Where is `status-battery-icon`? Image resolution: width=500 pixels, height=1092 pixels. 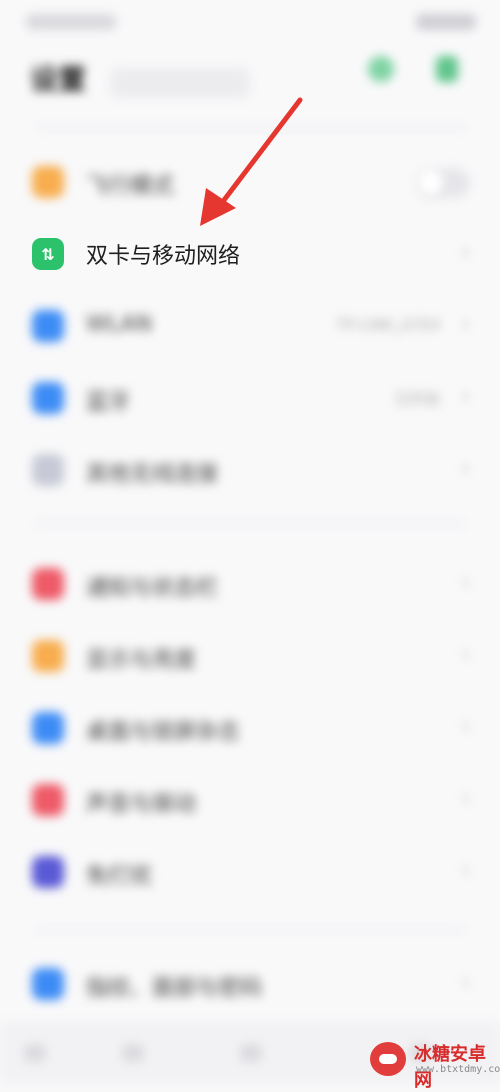 status-battery-icon is located at coordinates (446, 22).